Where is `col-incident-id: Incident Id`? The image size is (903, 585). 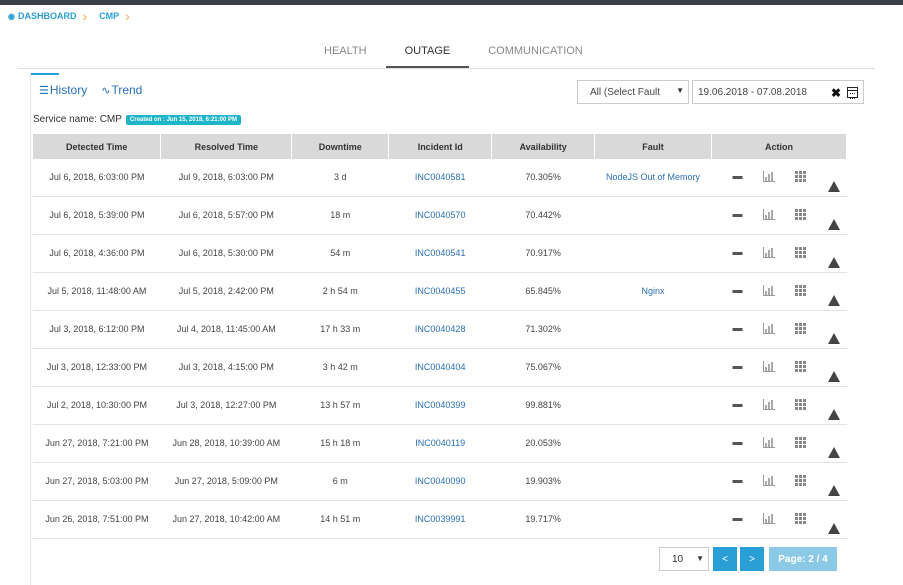 col-incident-id: Incident Id is located at coordinates (440, 146).